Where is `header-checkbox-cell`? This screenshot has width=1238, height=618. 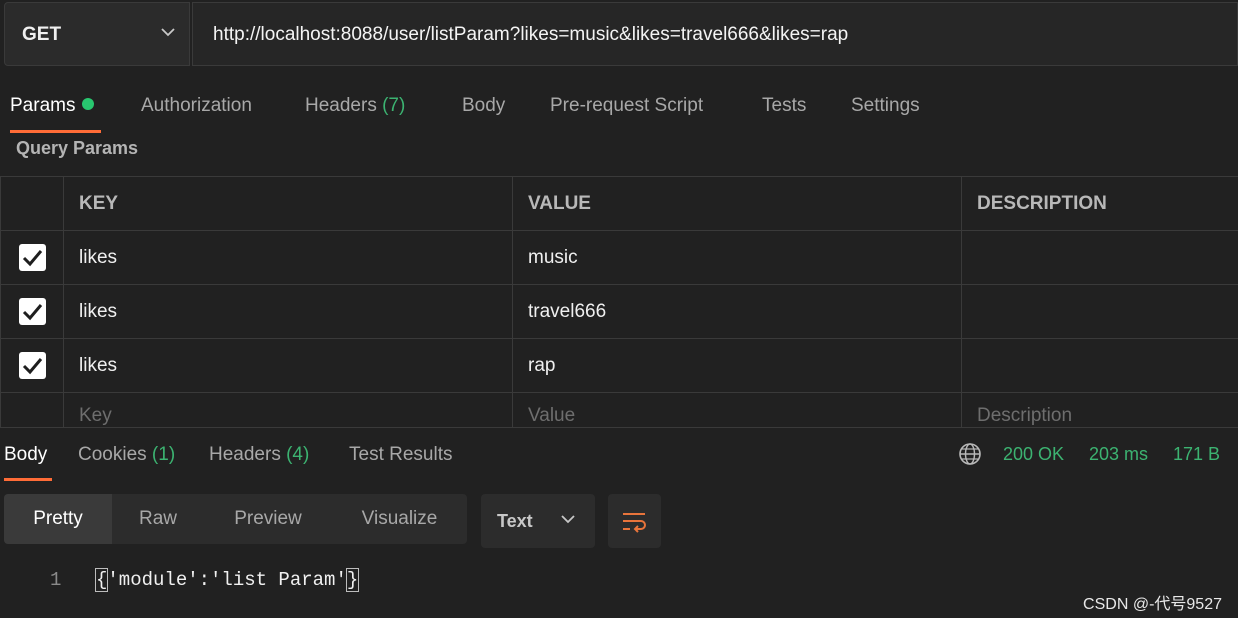 header-checkbox-cell is located at coordinates (32, 203).